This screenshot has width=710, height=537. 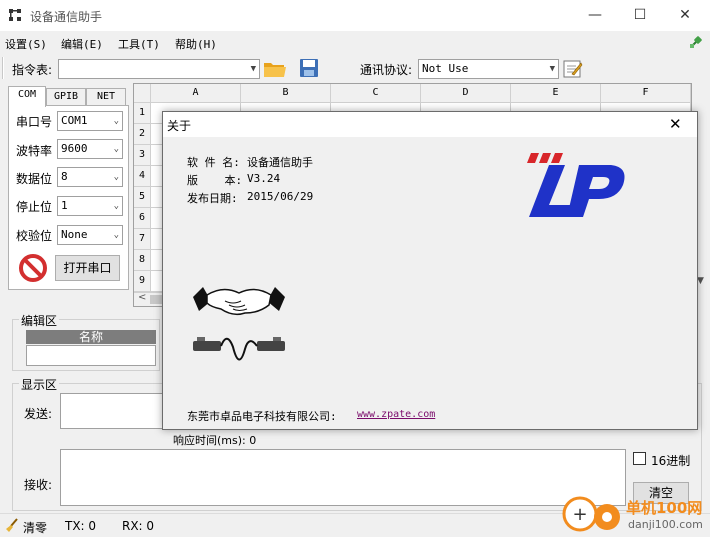 What do you see at coordinates (90, 177) in the screenshot?
I see `data-bits-select: 8 ⌄` at bounding box center [90, 177].